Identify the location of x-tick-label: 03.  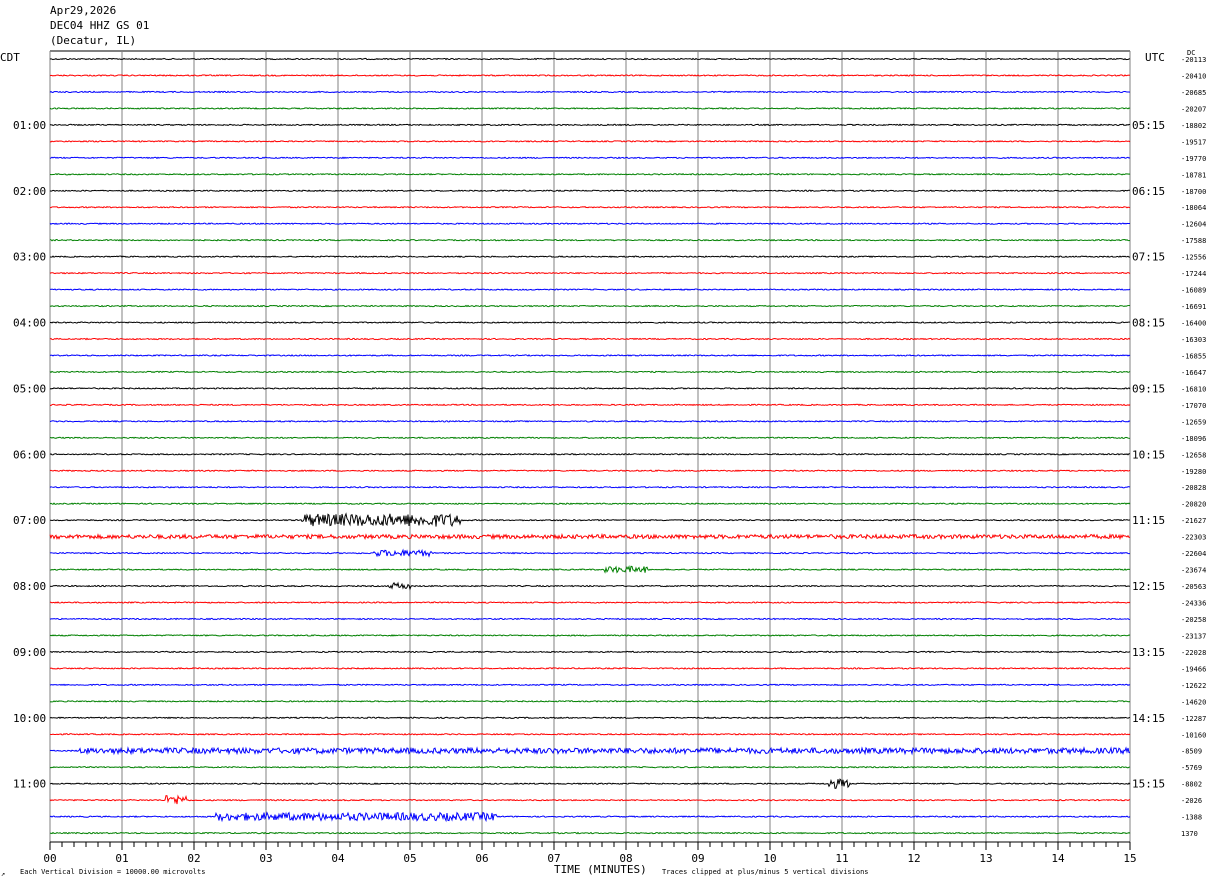
(265, 858).